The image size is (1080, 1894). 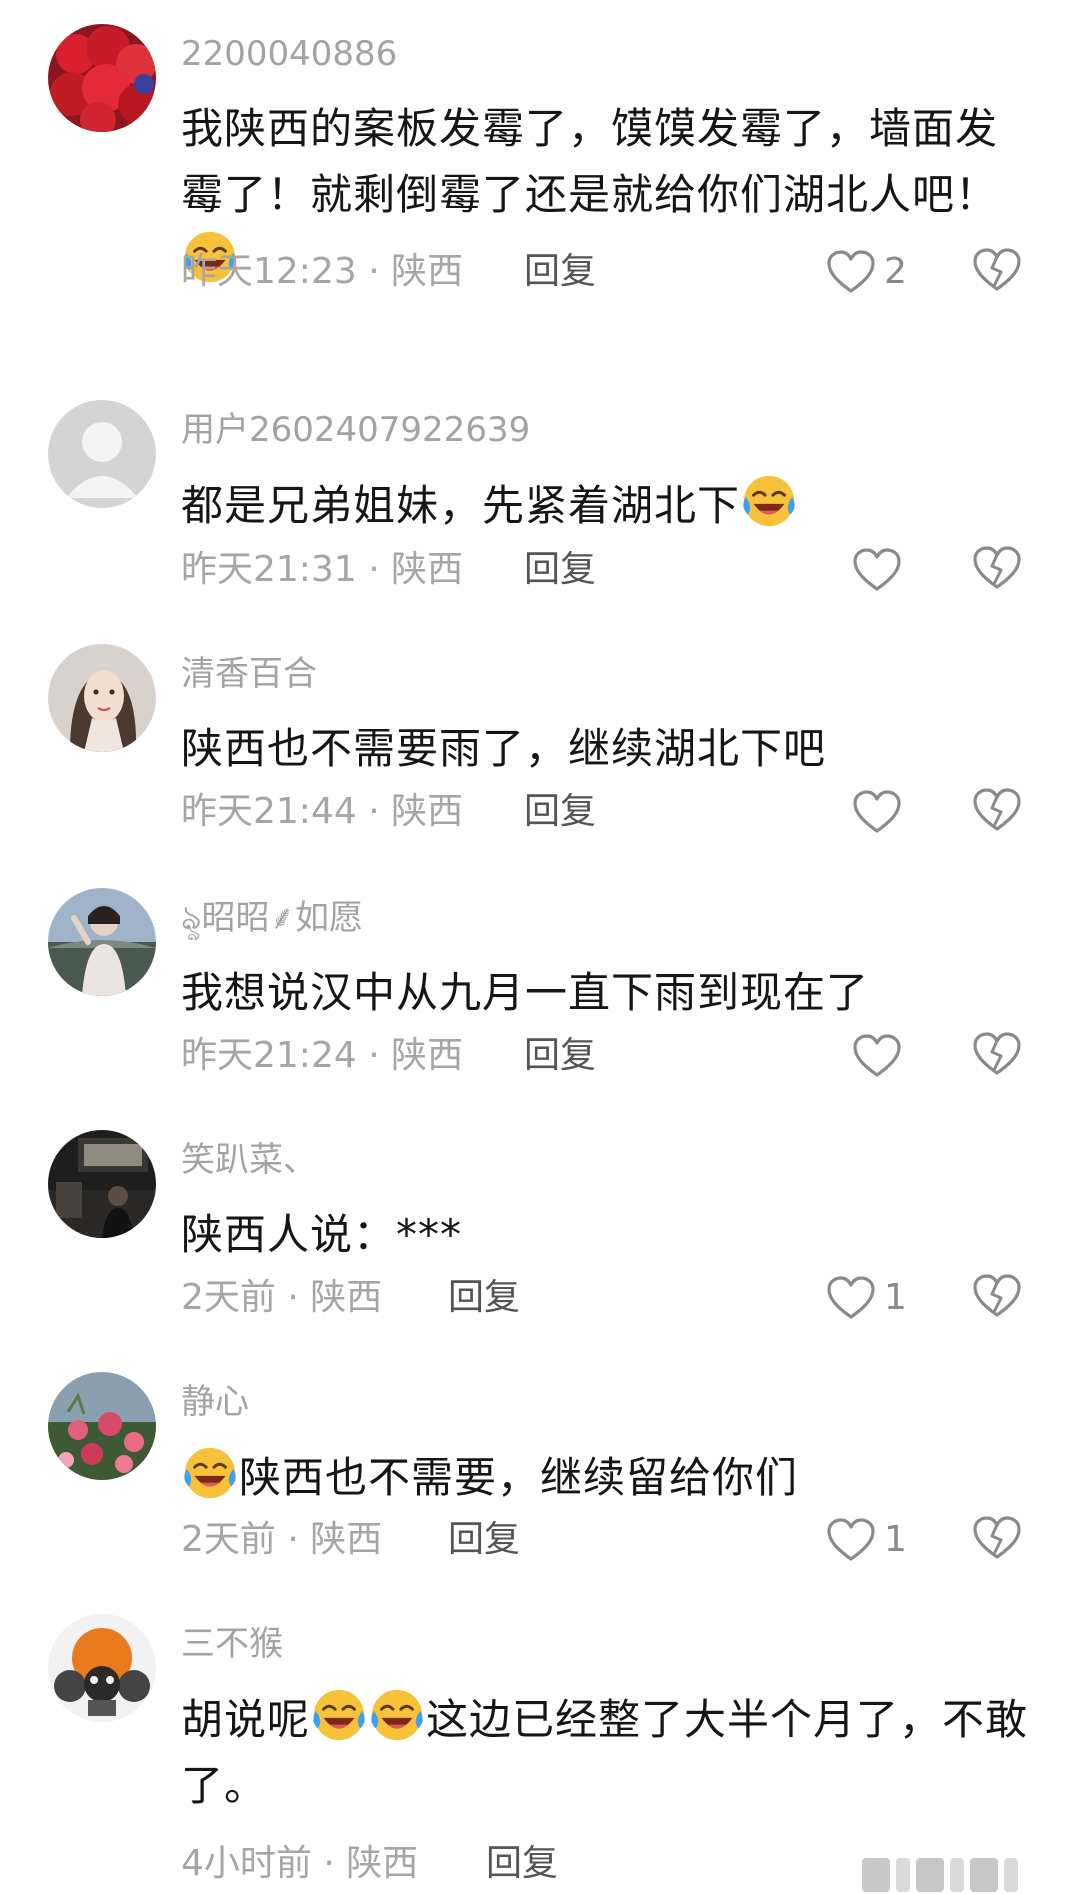 I want to click on comment-time: 昨天21:31, so click(x=269, y=569).